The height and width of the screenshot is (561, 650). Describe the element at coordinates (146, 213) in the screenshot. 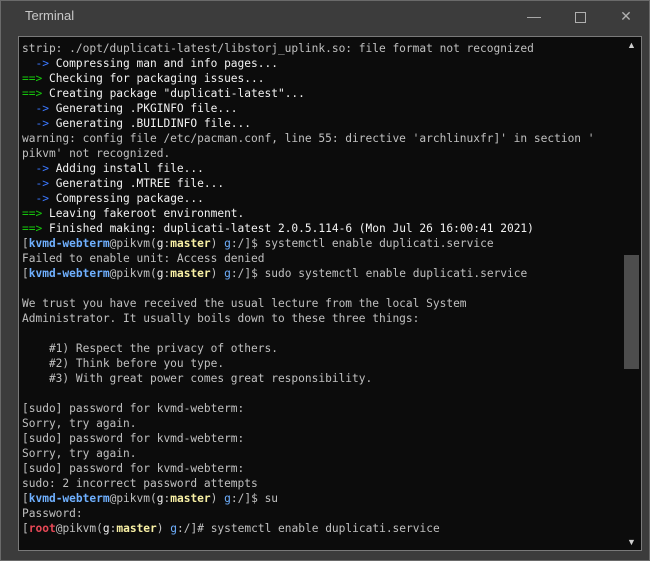

I see `terminal-text-segment: Leaving fakeroot environment.` at that location.